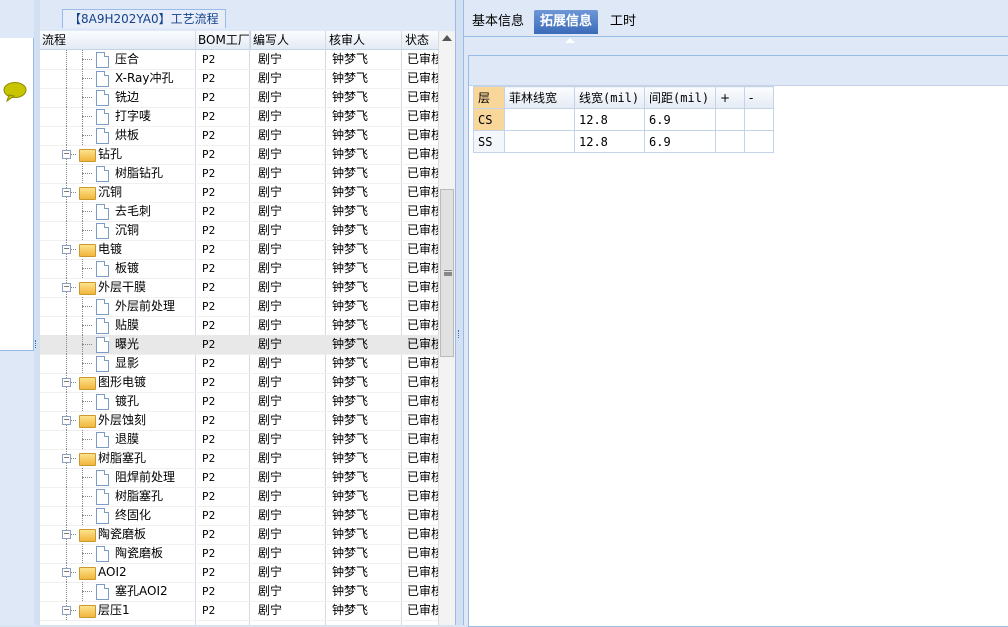 The height and width of the screenshot is (627, 1008). I want to click on column-header-flow: 流程, so click(118, 40).